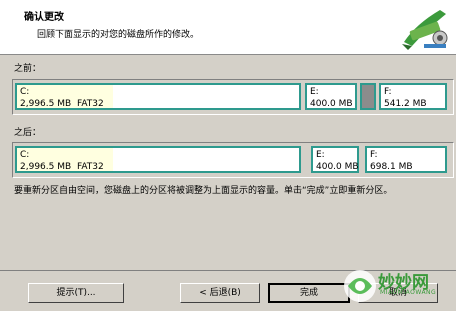 The image size is (456, 311). I want to click on partition-e-after: E: 400.0 MB, so click(335, 159).